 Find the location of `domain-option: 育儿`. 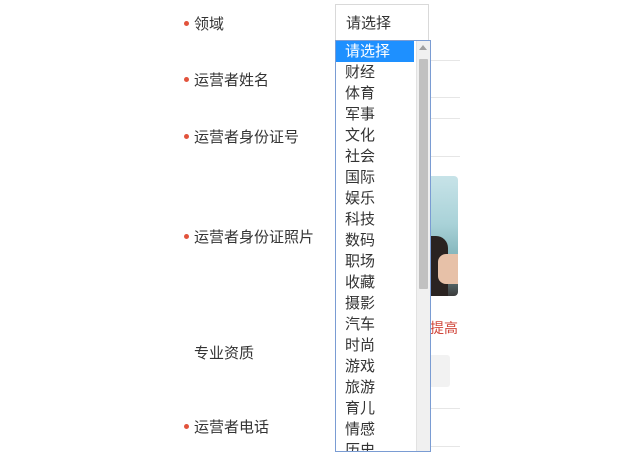

domain-option: 育儿 is located at coordinates (375, 408).